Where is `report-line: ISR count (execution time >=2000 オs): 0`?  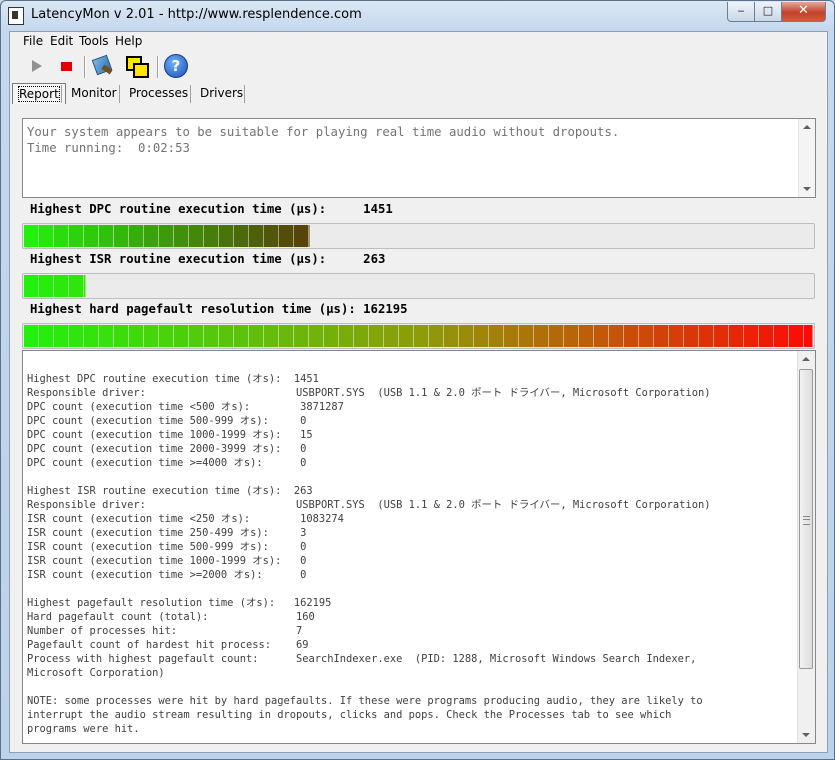 report-line: ISR count (execution time >=2000 オs): 0 is located at coordinates (167, 575).